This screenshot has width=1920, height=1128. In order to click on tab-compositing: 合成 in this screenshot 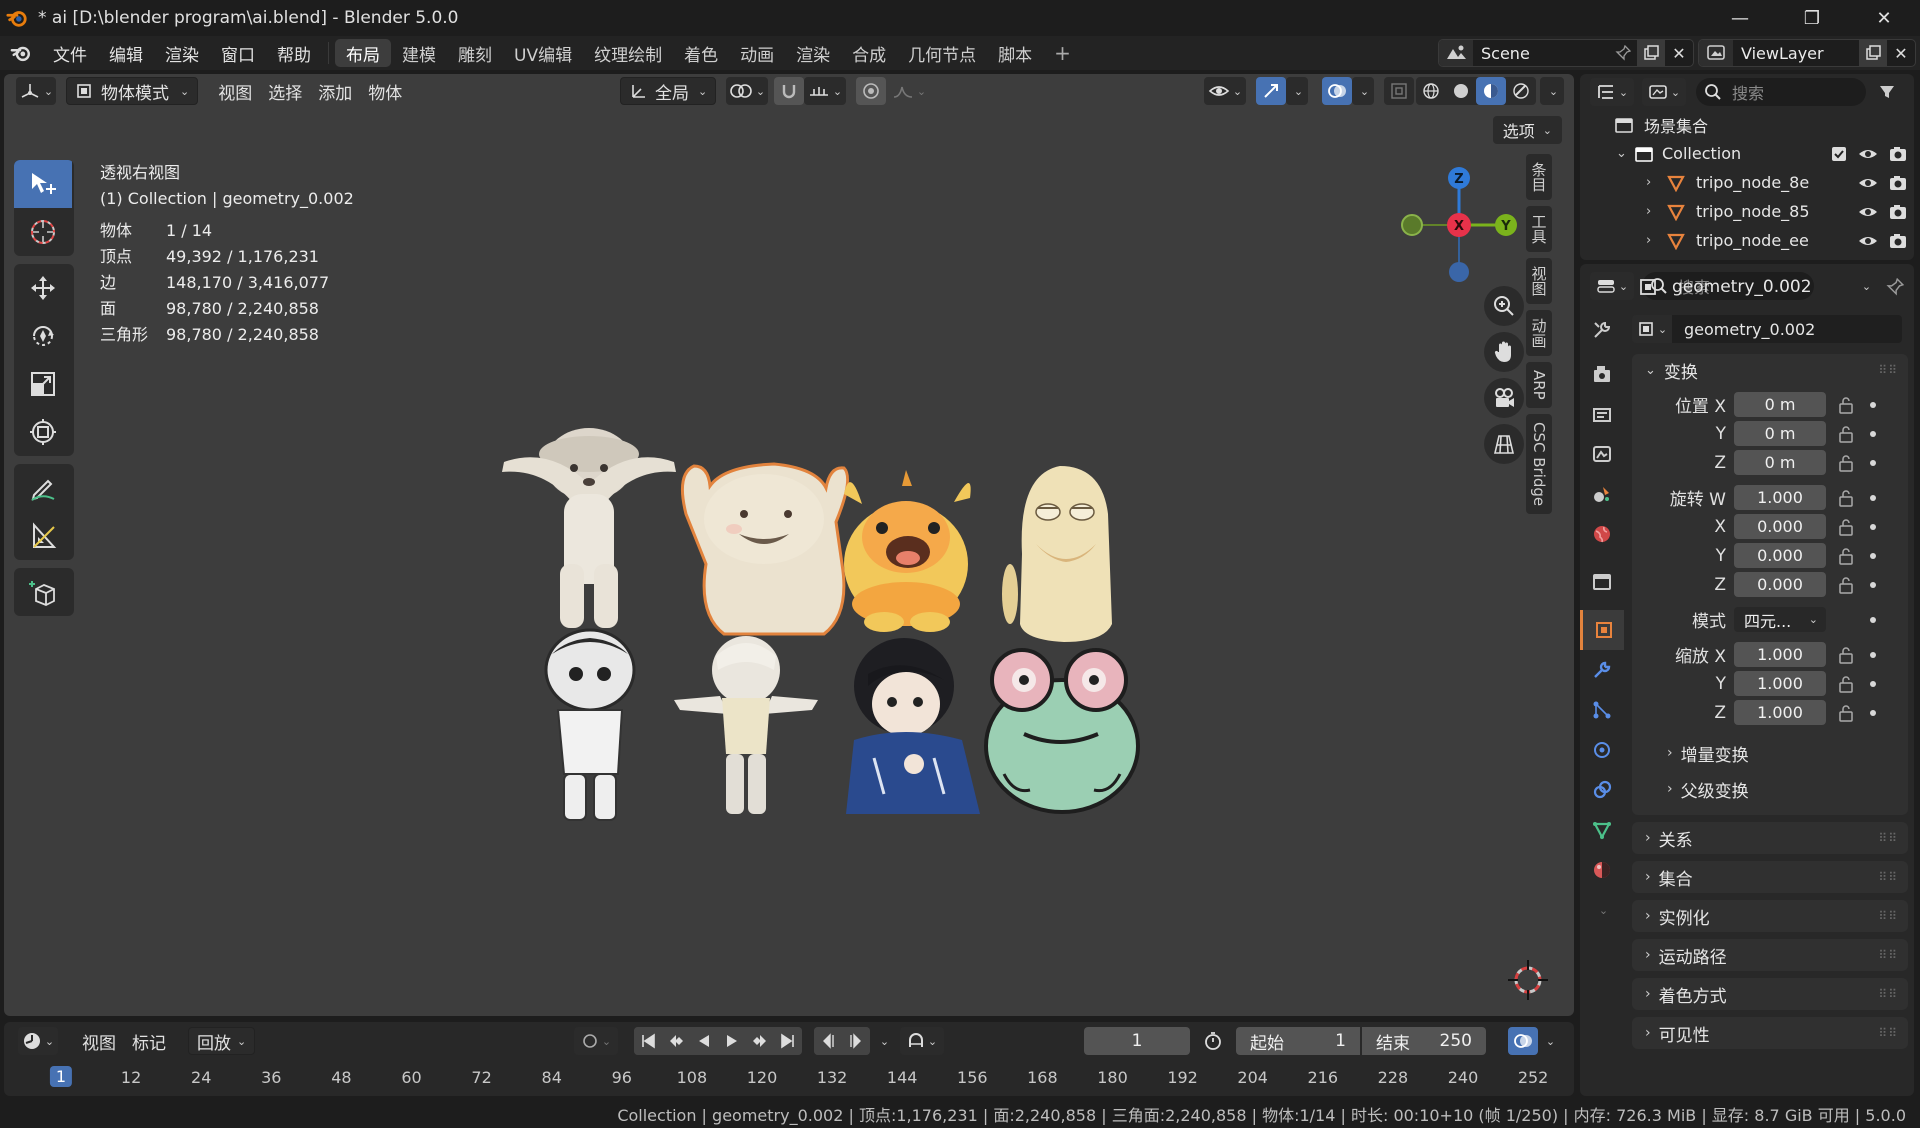, I will do `click(869, 53)`.